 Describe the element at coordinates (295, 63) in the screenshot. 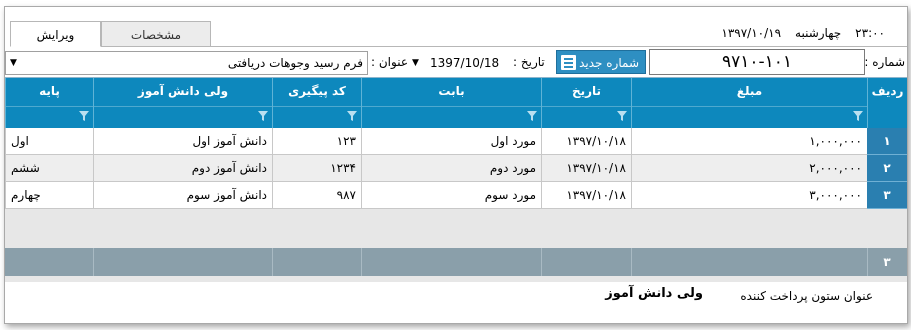

I see `title-value: فرم رسید وجوهات دریافتی` at that location.